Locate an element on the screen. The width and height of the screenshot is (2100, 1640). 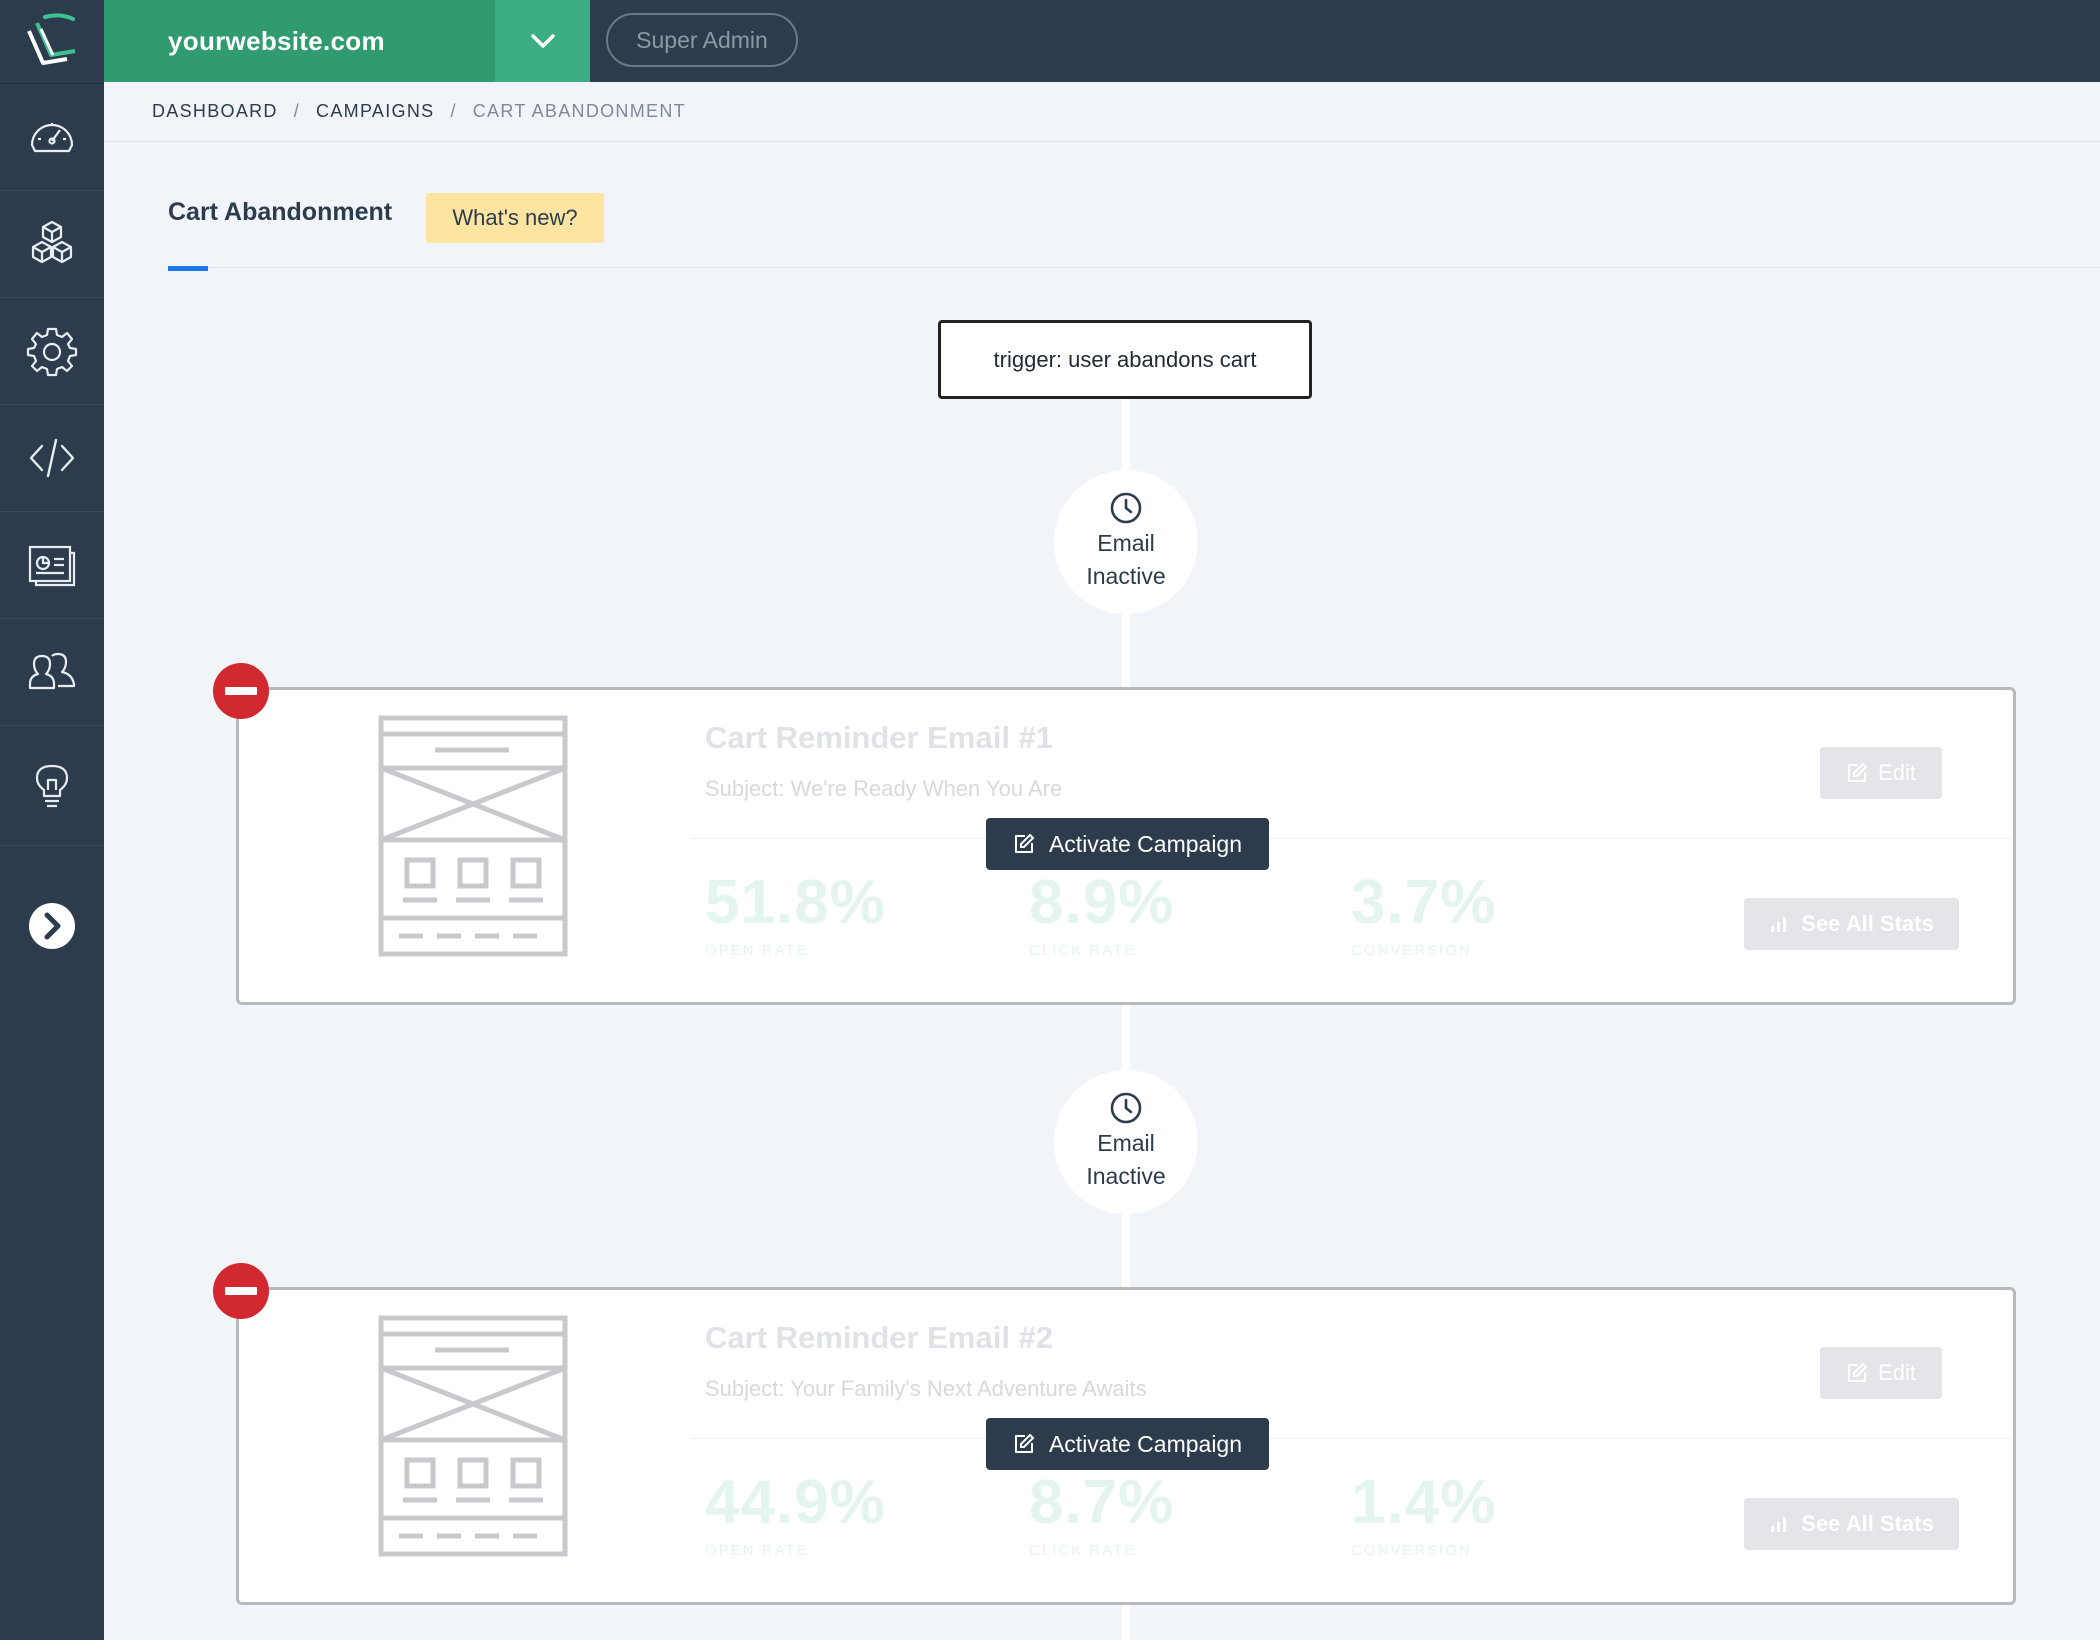
gear-icon is located at coordinates (52, 352).